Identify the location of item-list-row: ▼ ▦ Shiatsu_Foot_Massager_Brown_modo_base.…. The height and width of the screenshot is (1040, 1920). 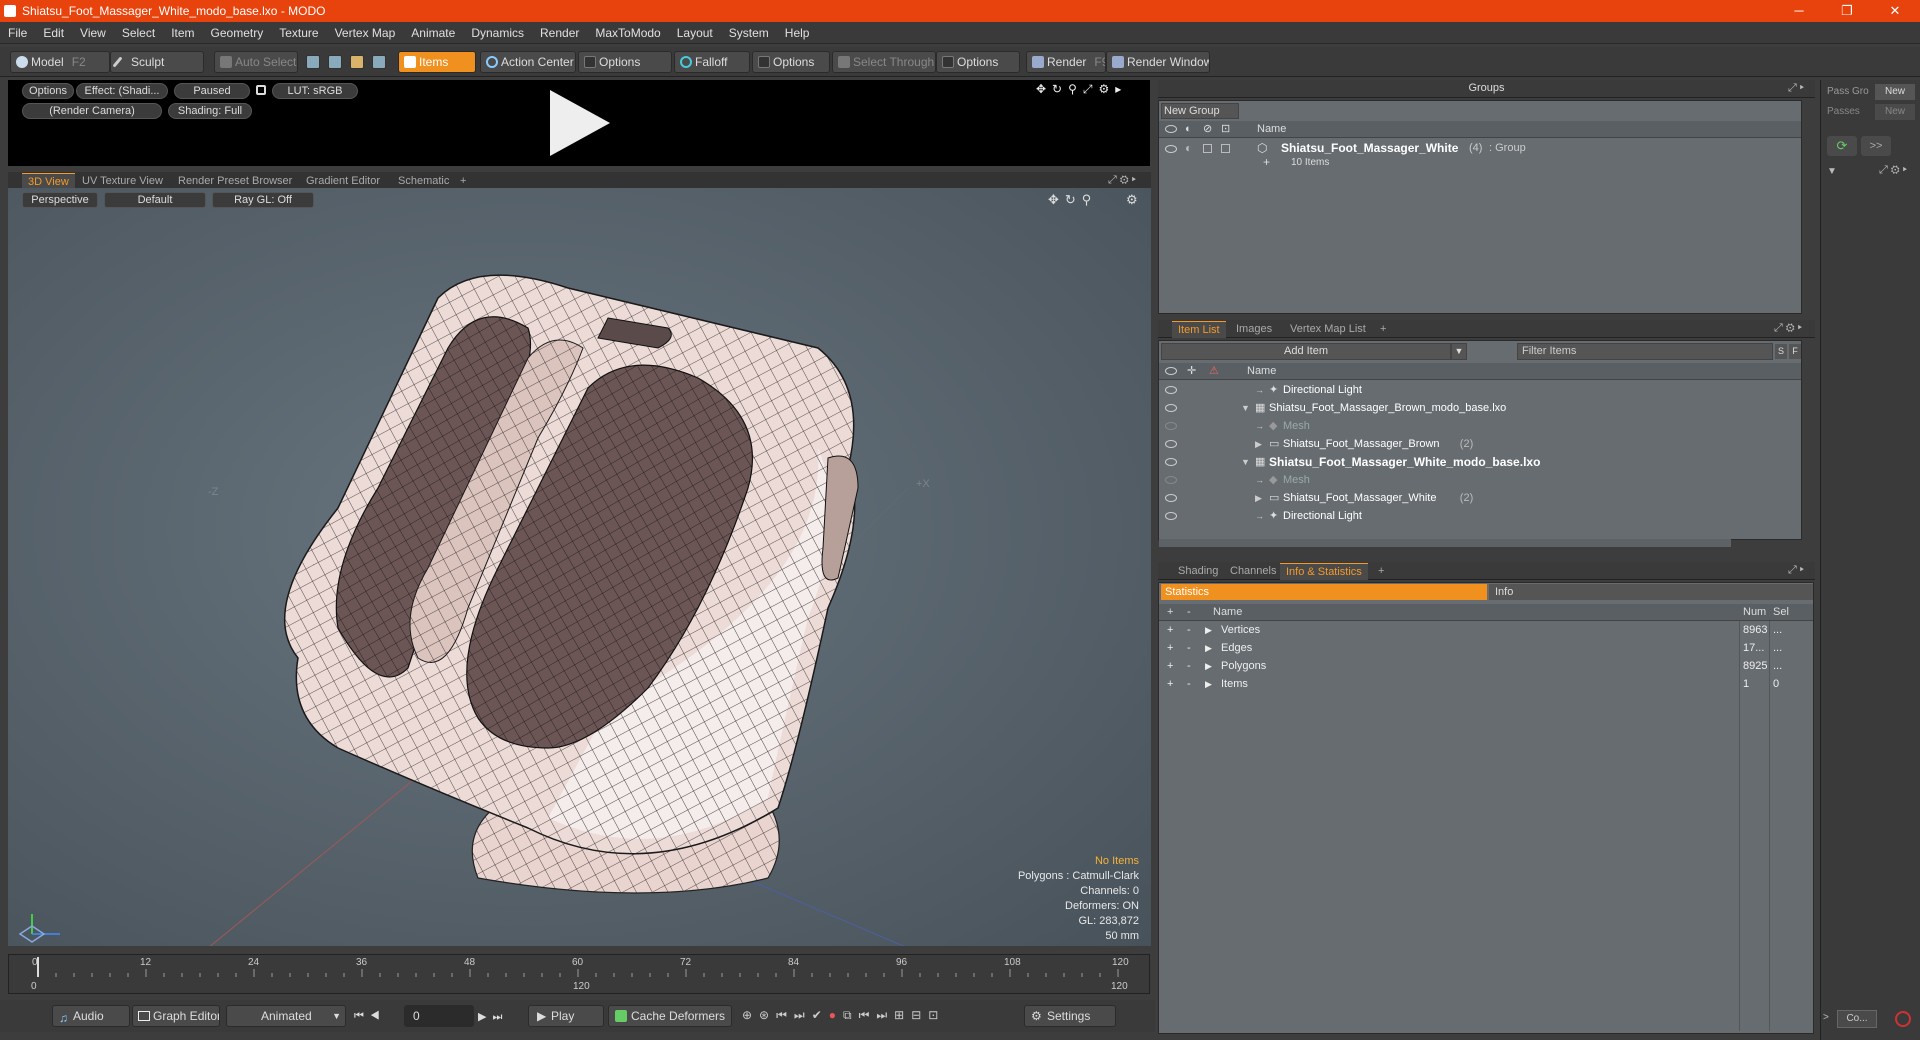
(1480, 408).